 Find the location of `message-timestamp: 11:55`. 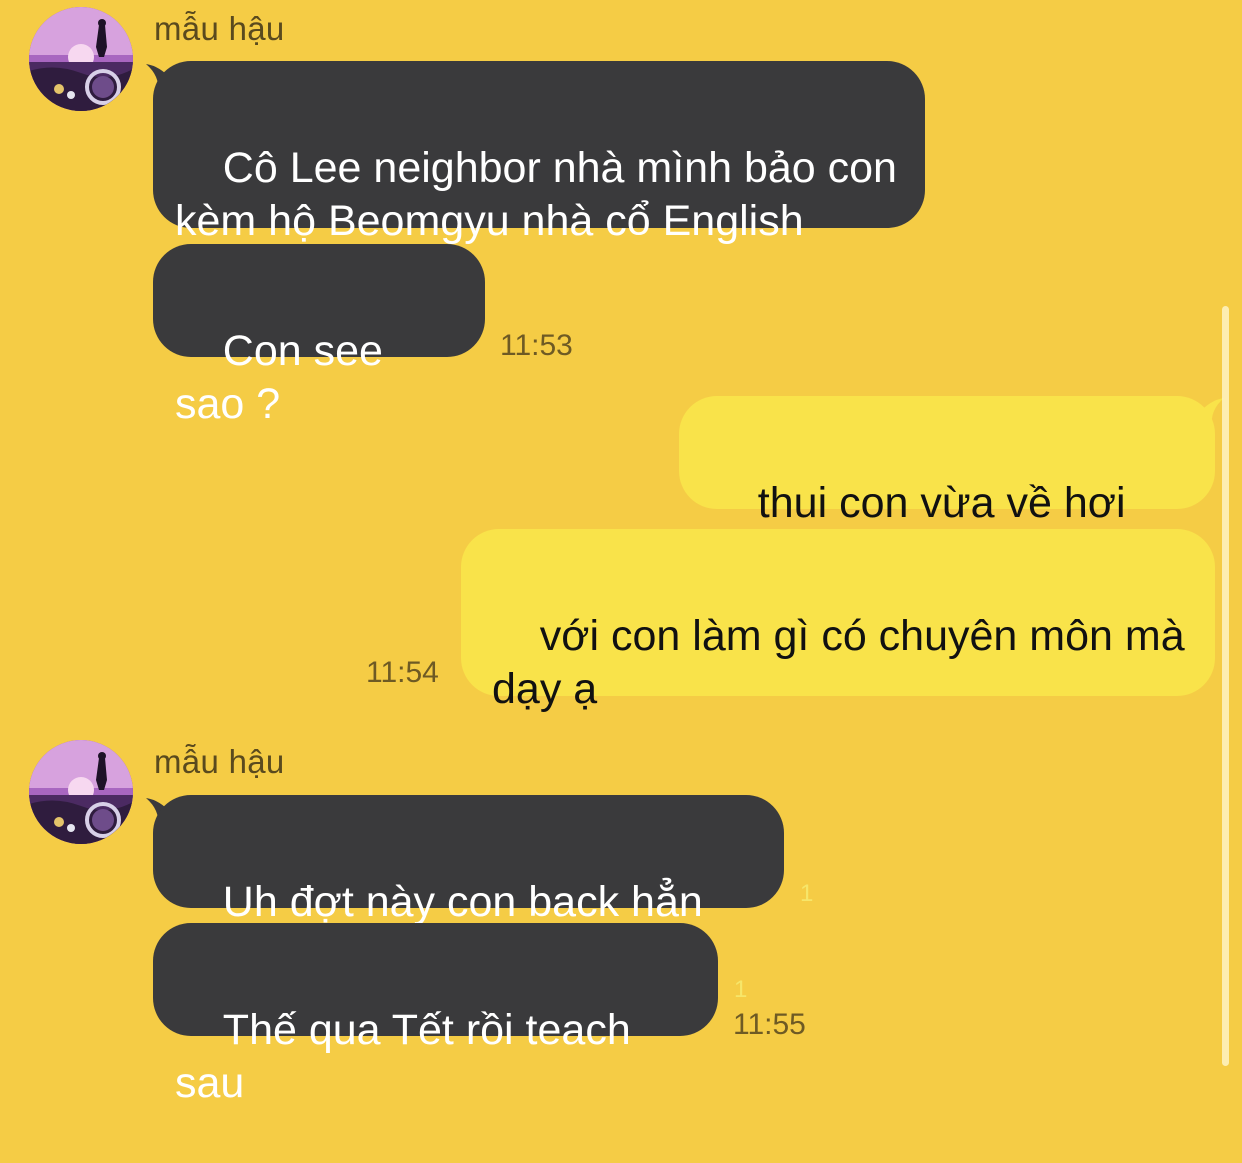

message-timestamp: 11:55 is located at coordinates (769, 1024).